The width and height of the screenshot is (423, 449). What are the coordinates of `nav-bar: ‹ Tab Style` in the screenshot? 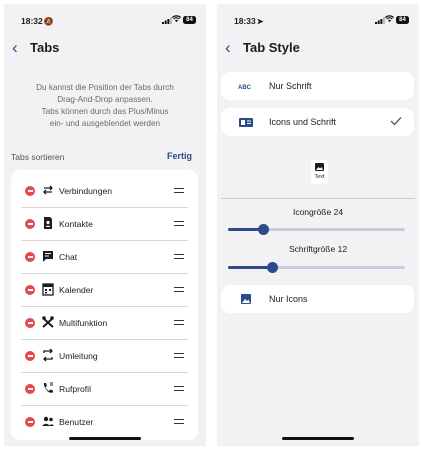 It's located at (318, 49).